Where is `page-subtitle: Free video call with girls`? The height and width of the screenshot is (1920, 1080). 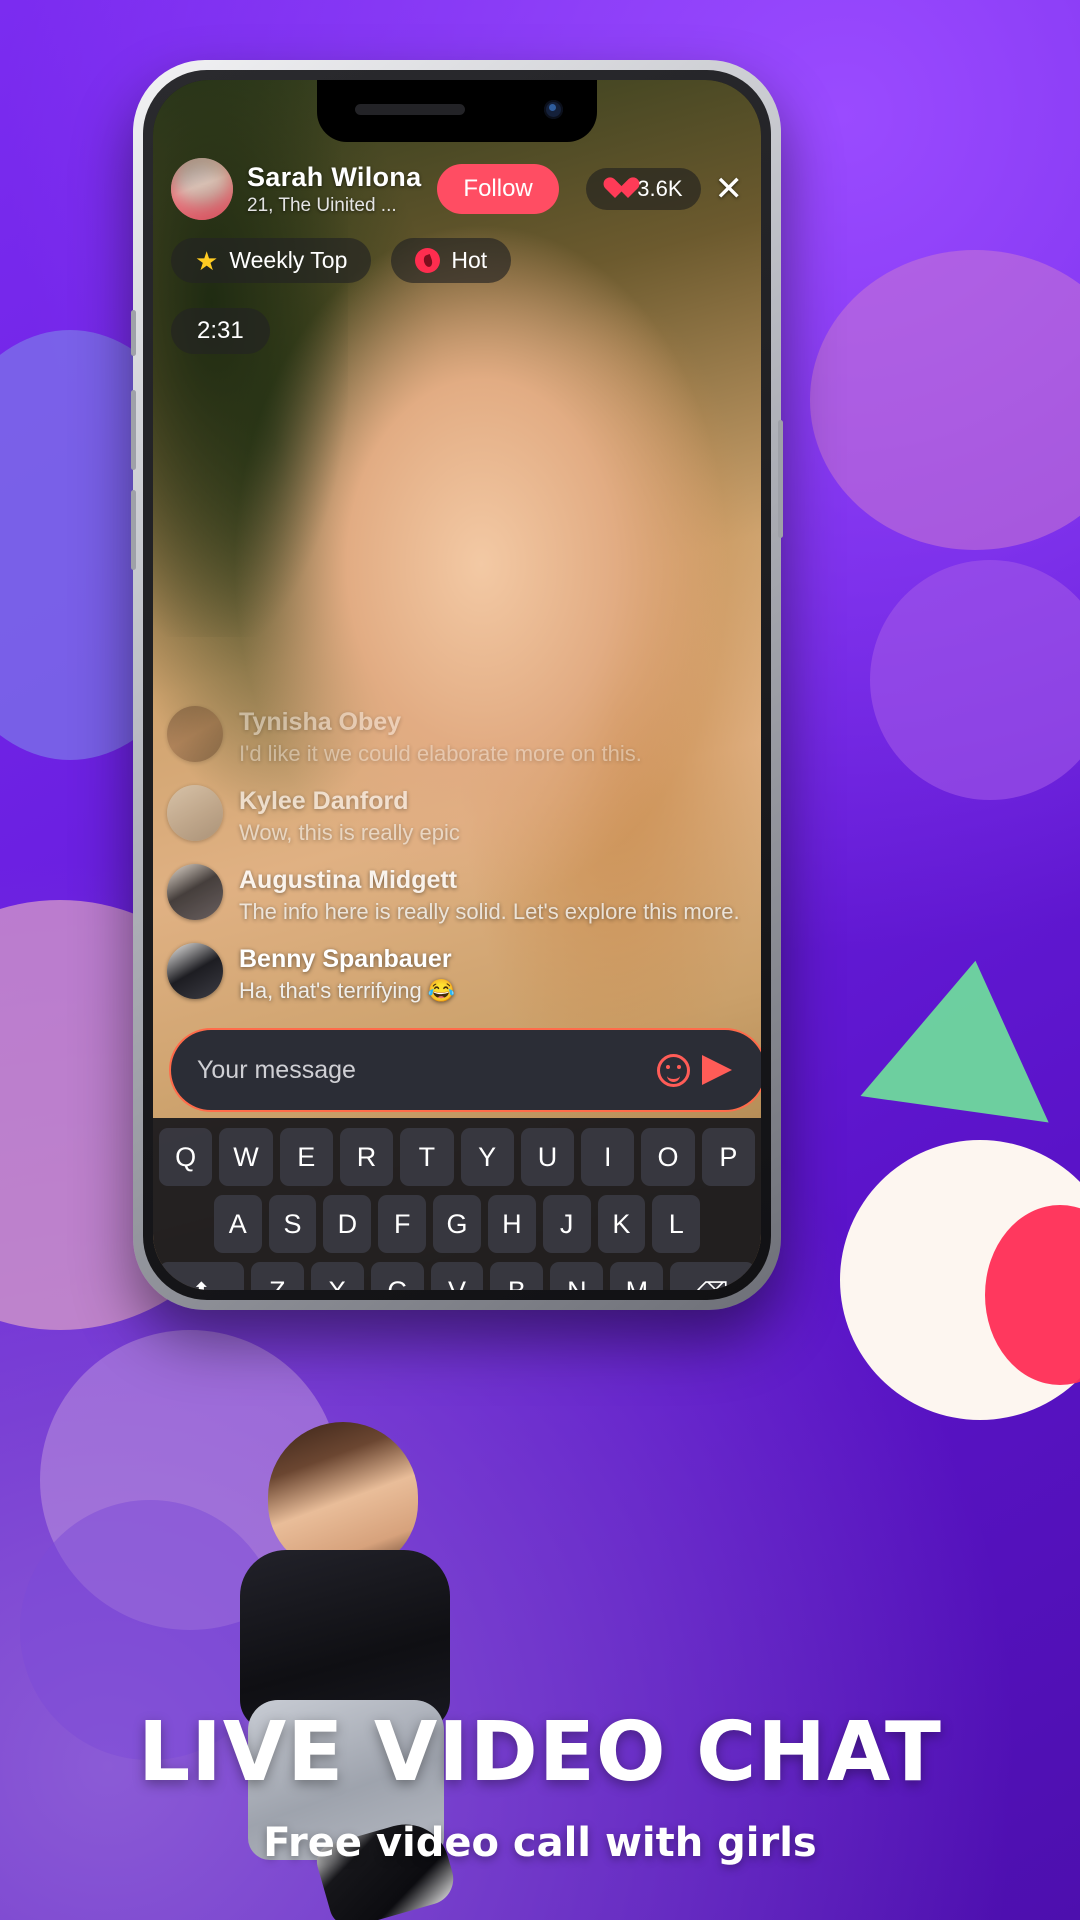 page-subtitle: Free video call with girls is located at coordinates (540, 1843).